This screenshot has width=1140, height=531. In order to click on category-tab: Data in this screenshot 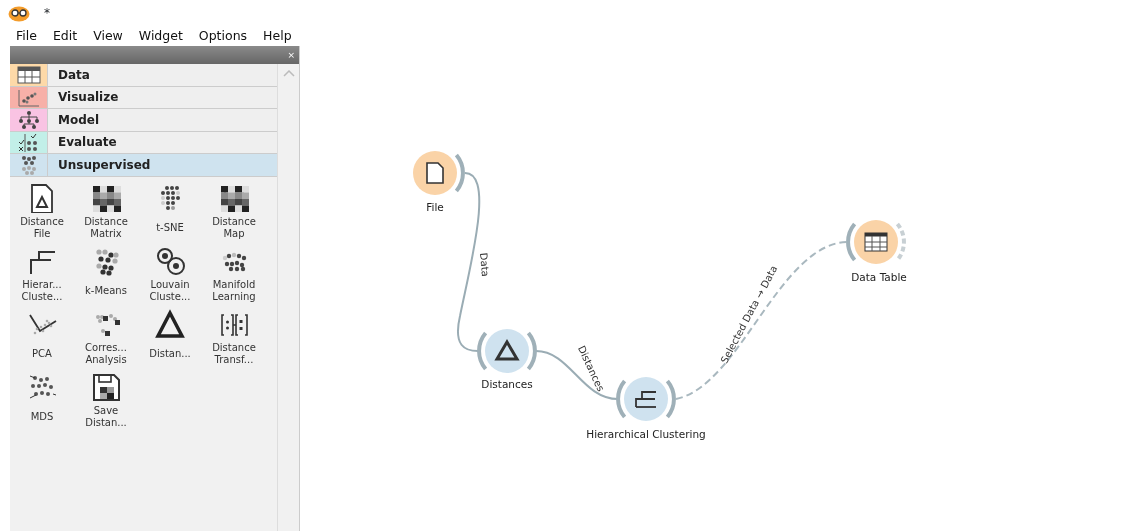, I will do `click(144, 75)`.